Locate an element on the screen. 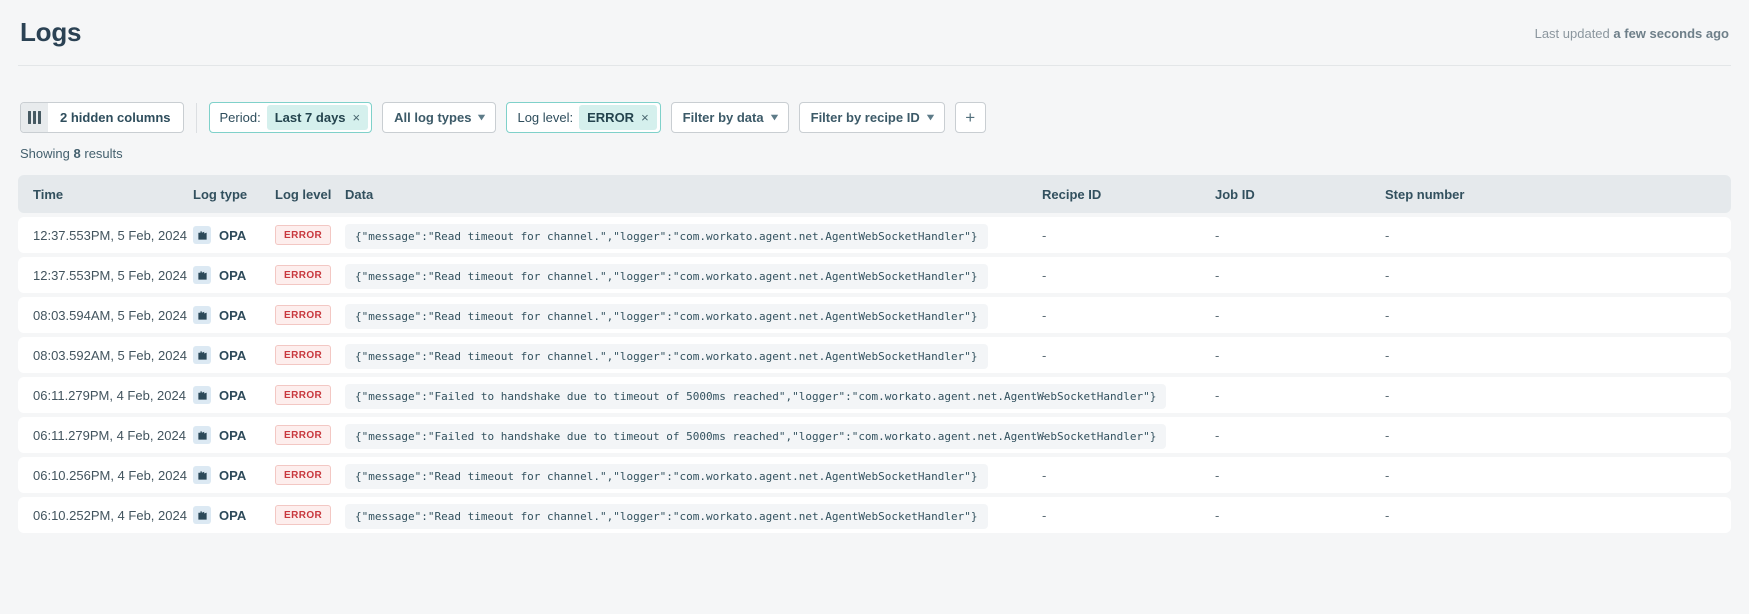 The height and width of the screenshot is (614, 1749). add-filter-button: + is located at coordinates (970, 117).